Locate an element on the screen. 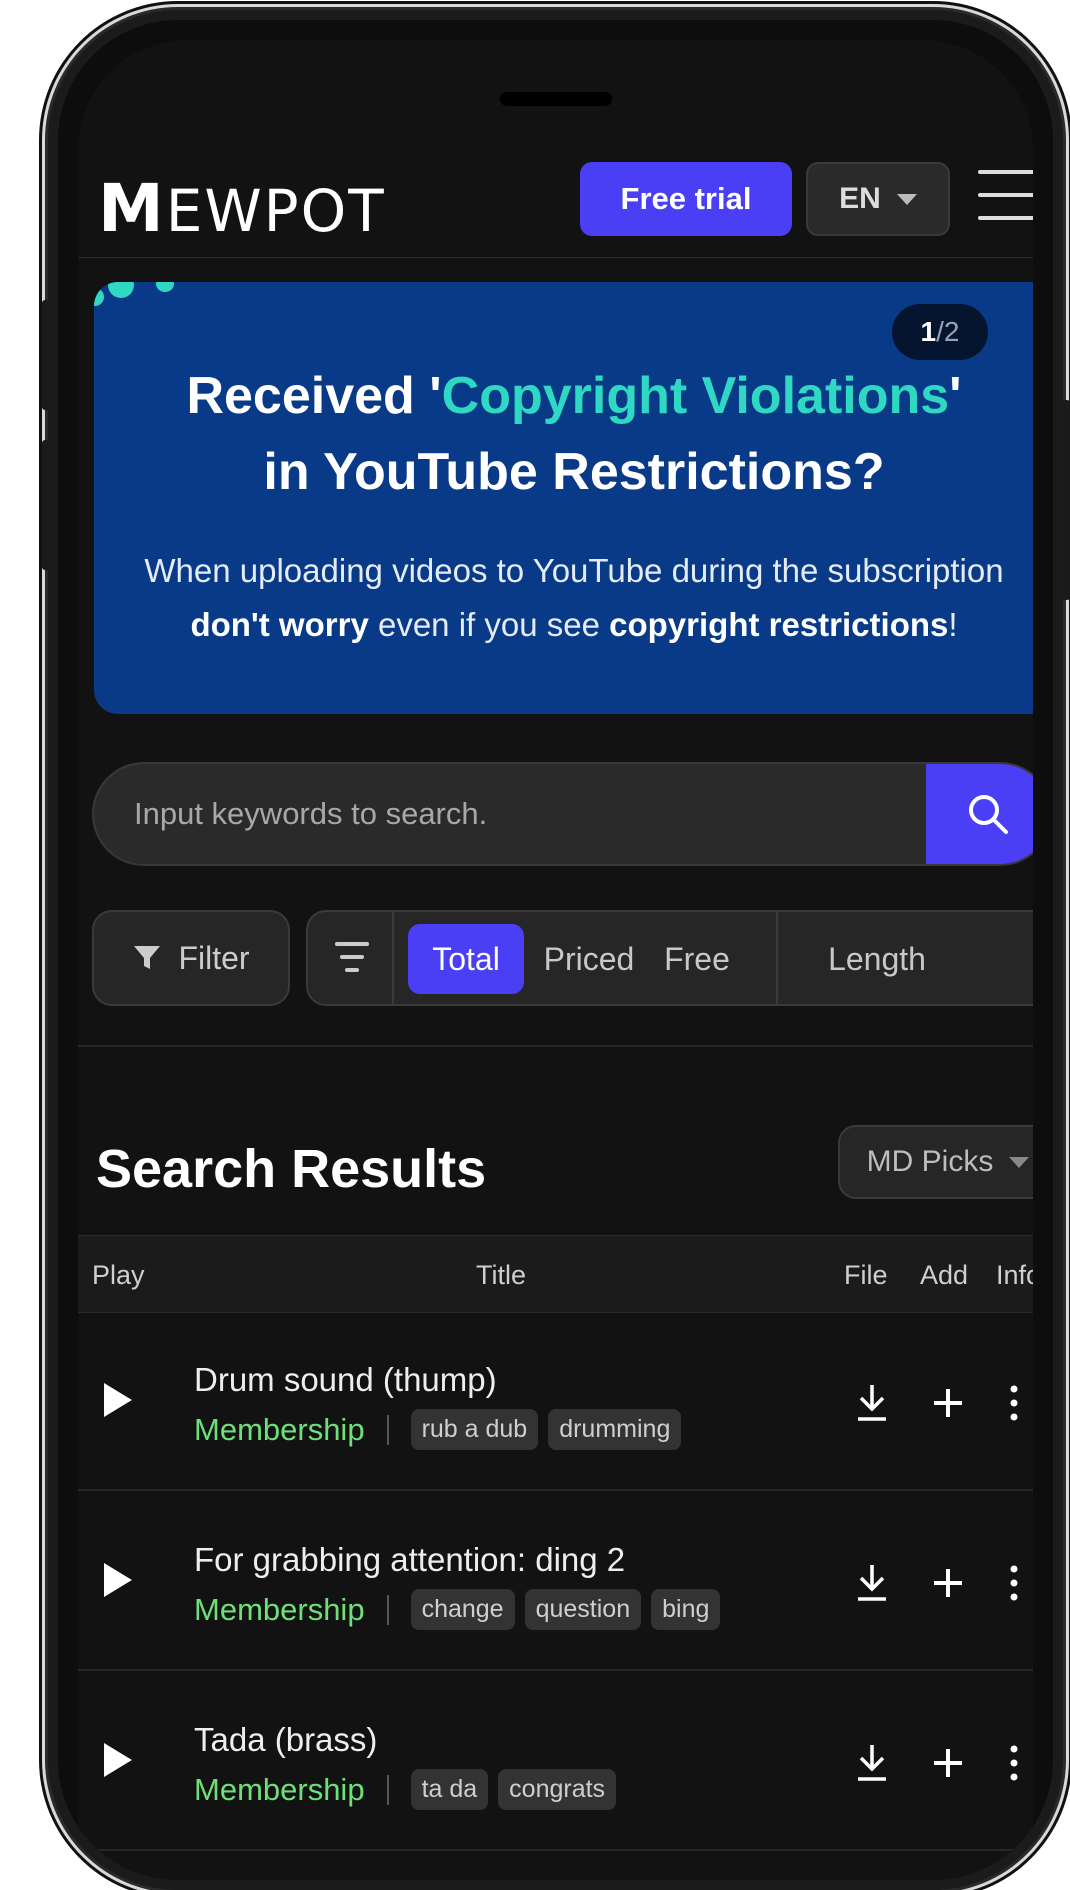 Image resolution: width=1070 pixels, height=1890 pixels. page-total: 2 is located at coordinates (951, 331).